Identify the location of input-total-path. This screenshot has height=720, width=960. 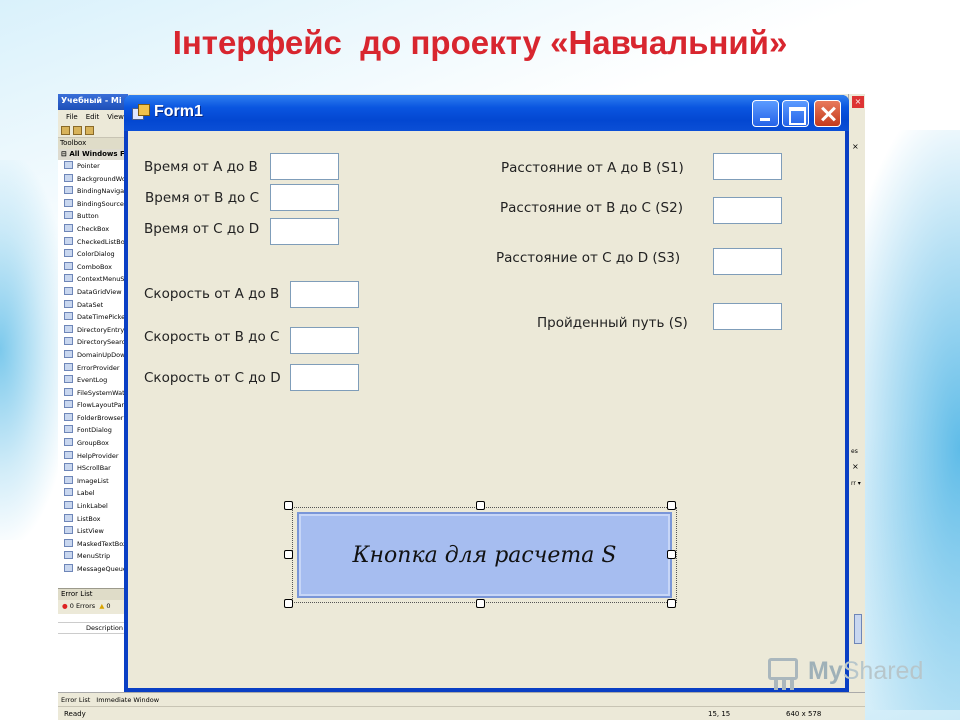
(747, 316).